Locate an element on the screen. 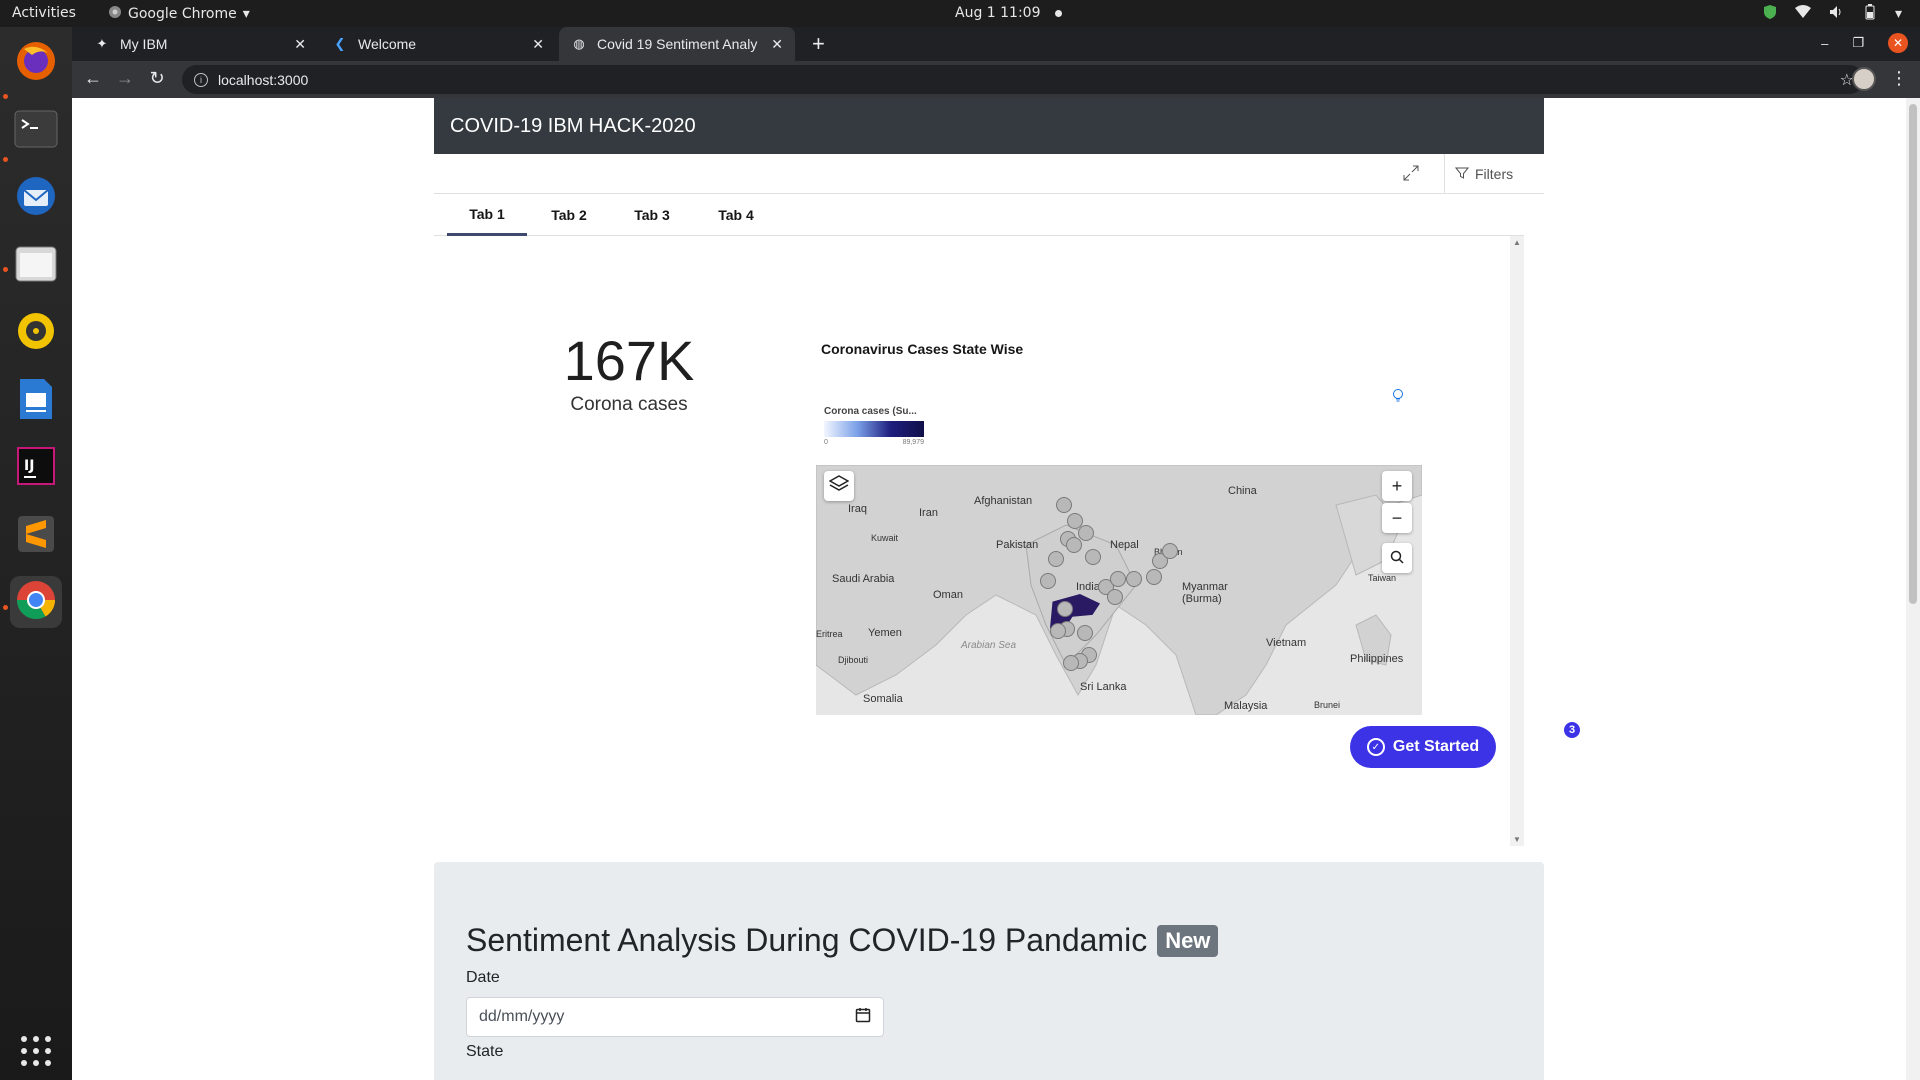 This screenshot has width=1920, height=1080. lightbulb-icon is located at coordinates (1398, 397).